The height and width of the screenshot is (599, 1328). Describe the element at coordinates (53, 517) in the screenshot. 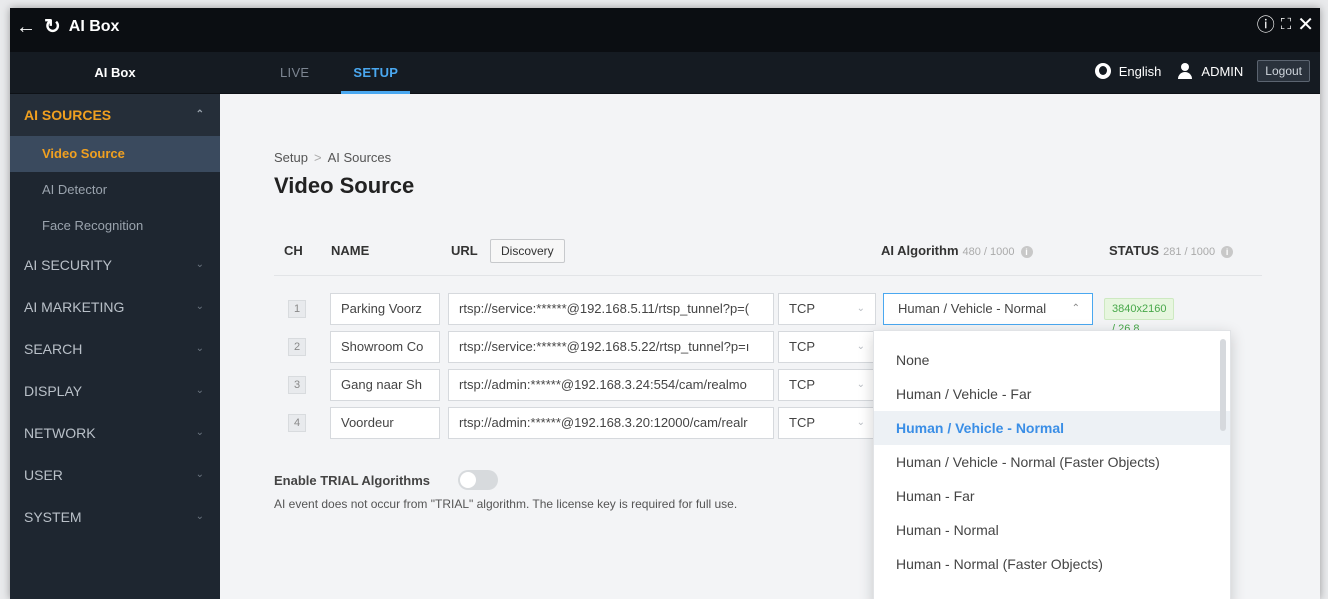

I see `sidebar-group-label: SYSTEM` at that location.